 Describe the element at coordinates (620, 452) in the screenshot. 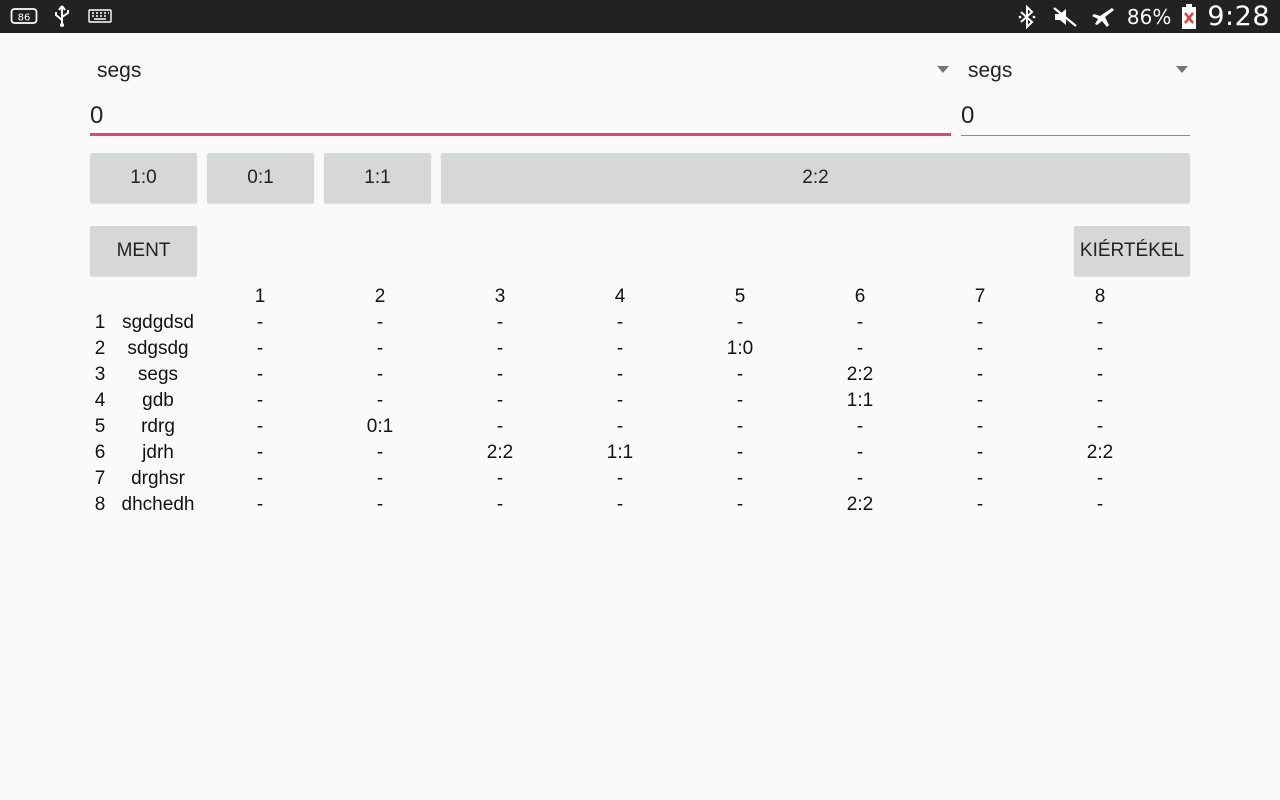

I see `result-cell: 1:1` at that location.